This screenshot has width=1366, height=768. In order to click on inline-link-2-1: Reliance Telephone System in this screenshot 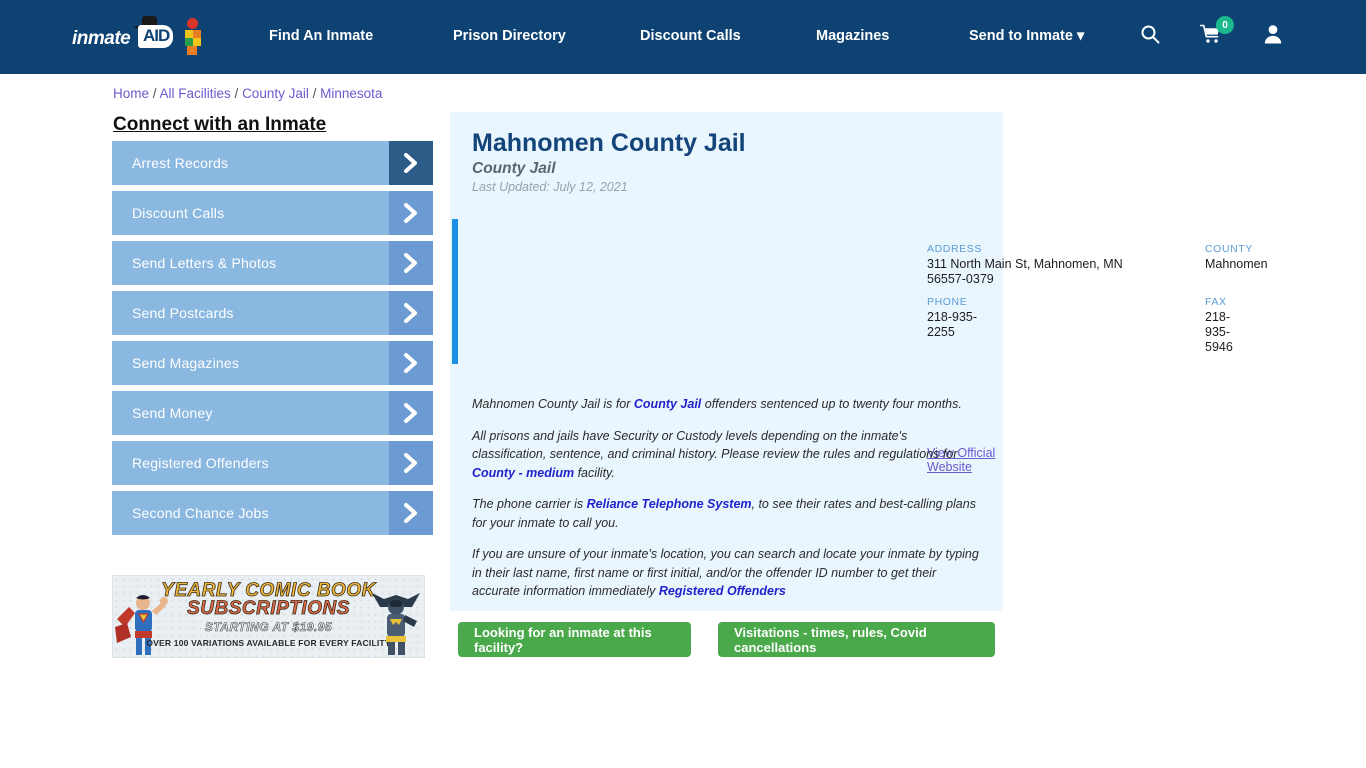, I will do `click(669, 504)`.